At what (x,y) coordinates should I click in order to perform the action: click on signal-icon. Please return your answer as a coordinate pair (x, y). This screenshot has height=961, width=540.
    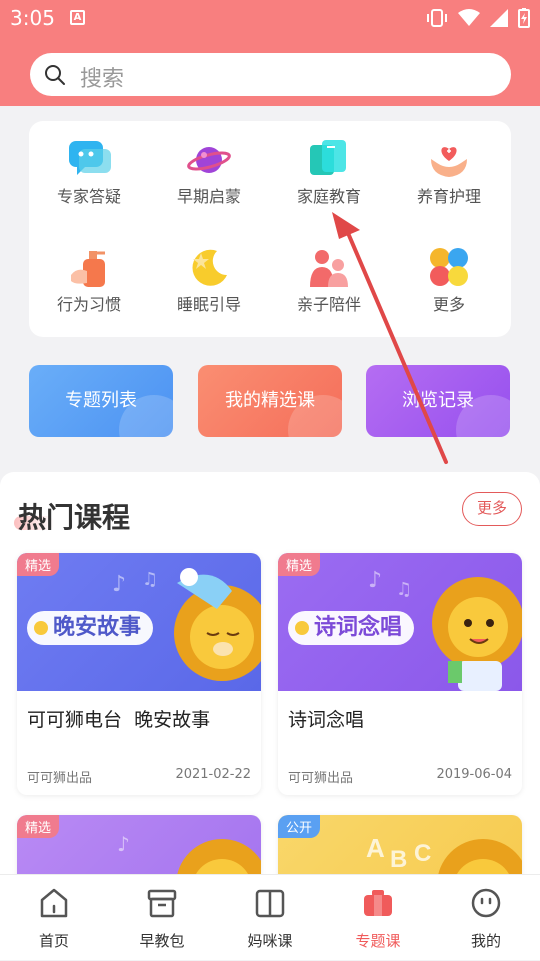
    Looking at the image, I should click on (499, 18).